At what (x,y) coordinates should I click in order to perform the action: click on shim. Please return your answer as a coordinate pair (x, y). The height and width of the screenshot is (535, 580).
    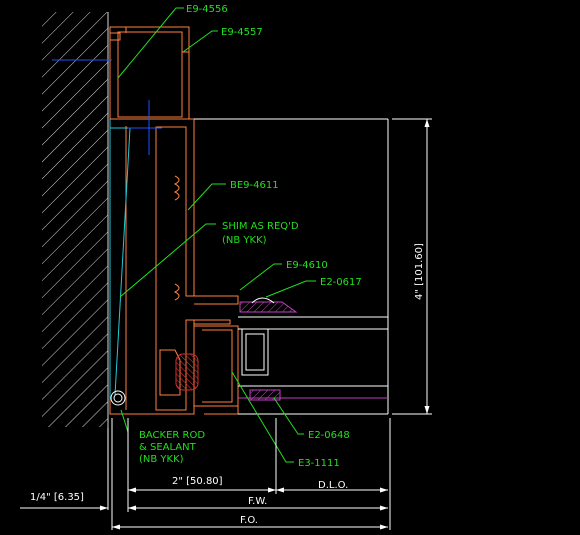
    Looking at the image, I should click on (120, 259).